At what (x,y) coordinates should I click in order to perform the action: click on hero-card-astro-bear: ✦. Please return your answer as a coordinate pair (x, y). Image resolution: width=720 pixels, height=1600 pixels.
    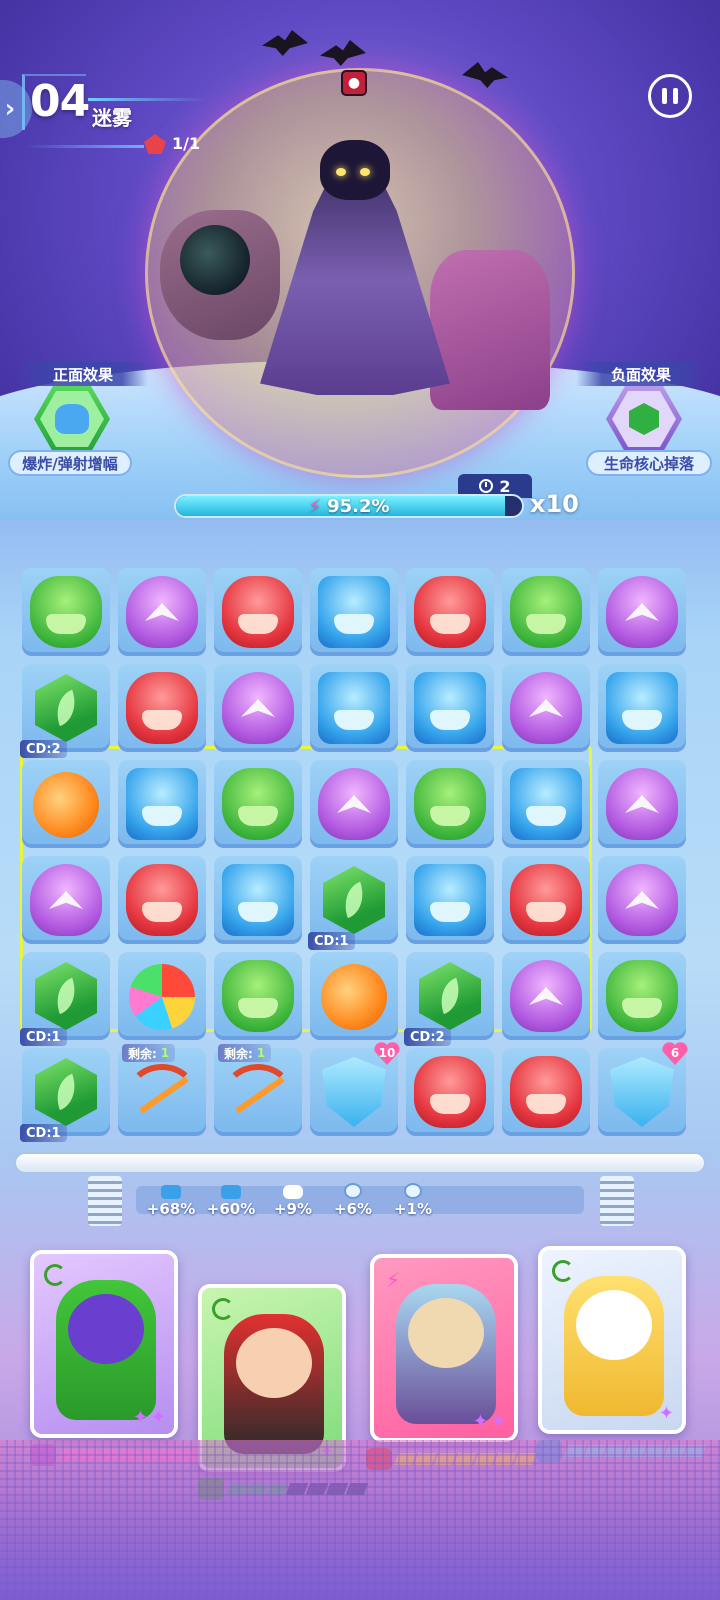
    Looking at the image, I should click on (612, 1340).